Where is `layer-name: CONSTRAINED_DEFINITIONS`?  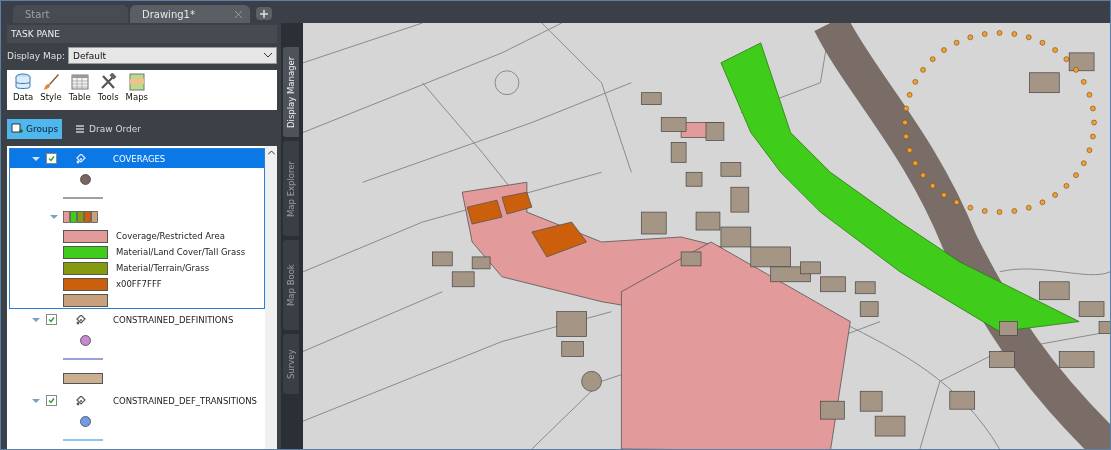
layer-name: CONSTRAINED_DEFINITIONS is located at coordinates (173, 319).